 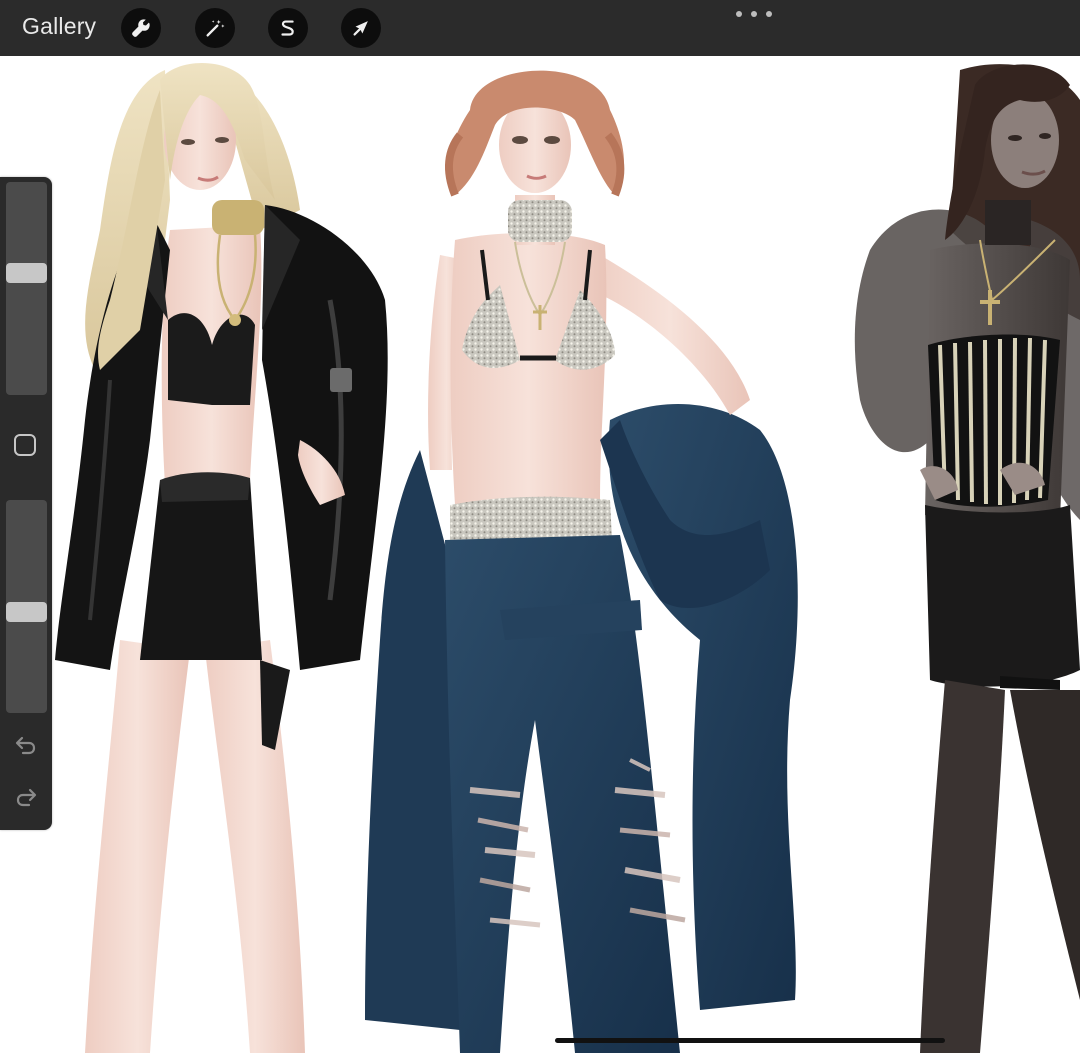 What do you see at coordinates (26, 273) in the screenshot?
I see `brush-size-slider-thumb` at bounding box center [26, 273].